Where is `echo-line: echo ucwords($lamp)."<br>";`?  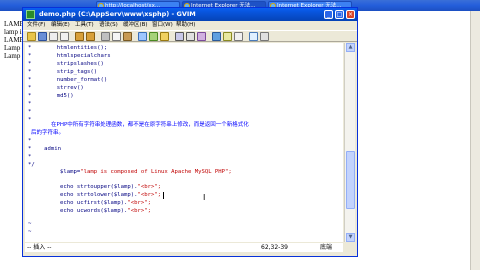
echo-line: echo ucwords($lamp)."<br>"; is located at coordinates (105, 211).